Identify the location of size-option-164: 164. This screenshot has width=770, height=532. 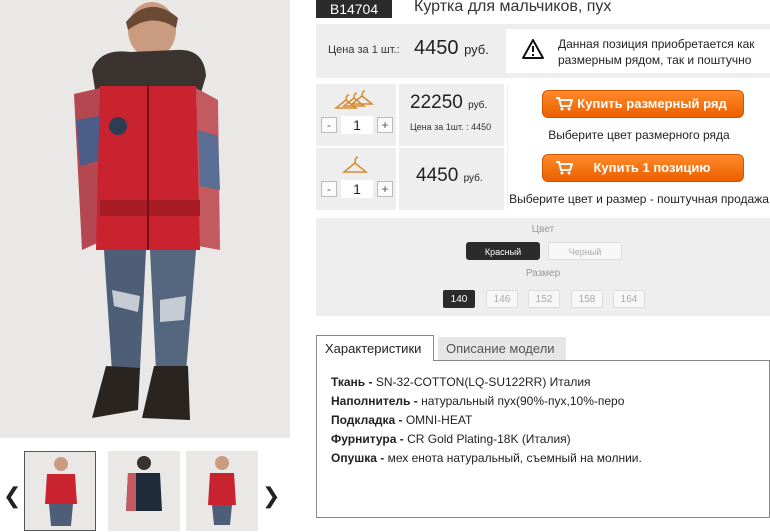
(629, 299).